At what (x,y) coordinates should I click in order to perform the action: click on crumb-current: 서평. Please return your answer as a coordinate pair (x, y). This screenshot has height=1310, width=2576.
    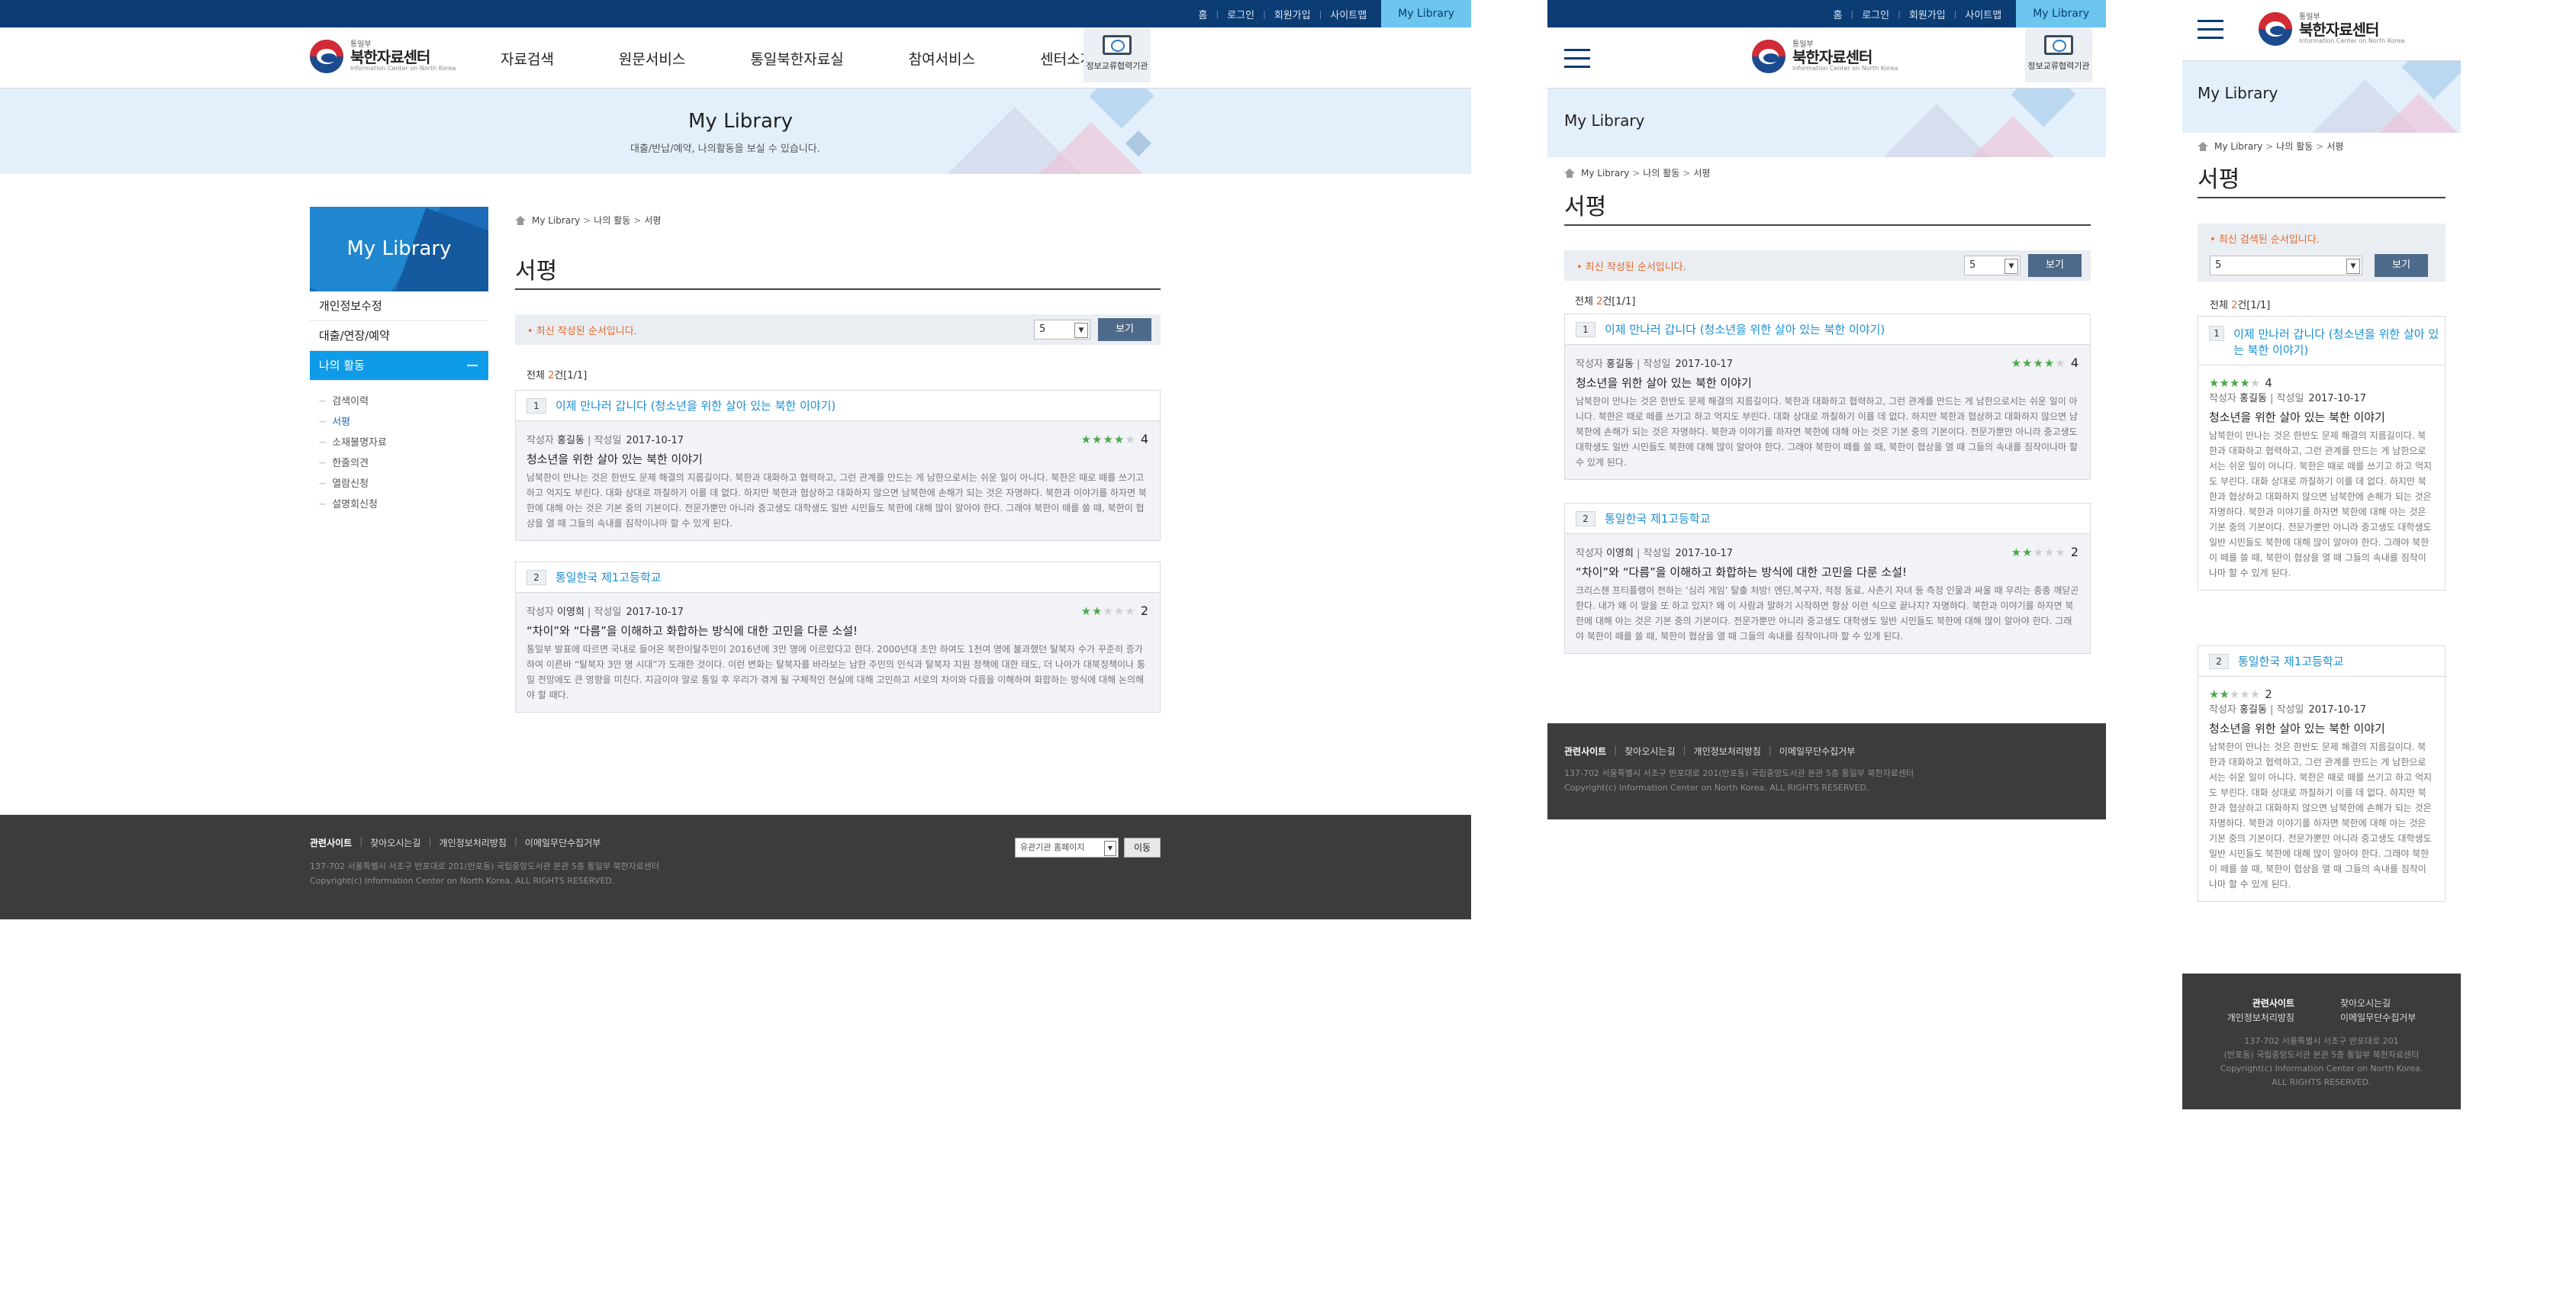
    Looking at the image, I should click on (653, 221).